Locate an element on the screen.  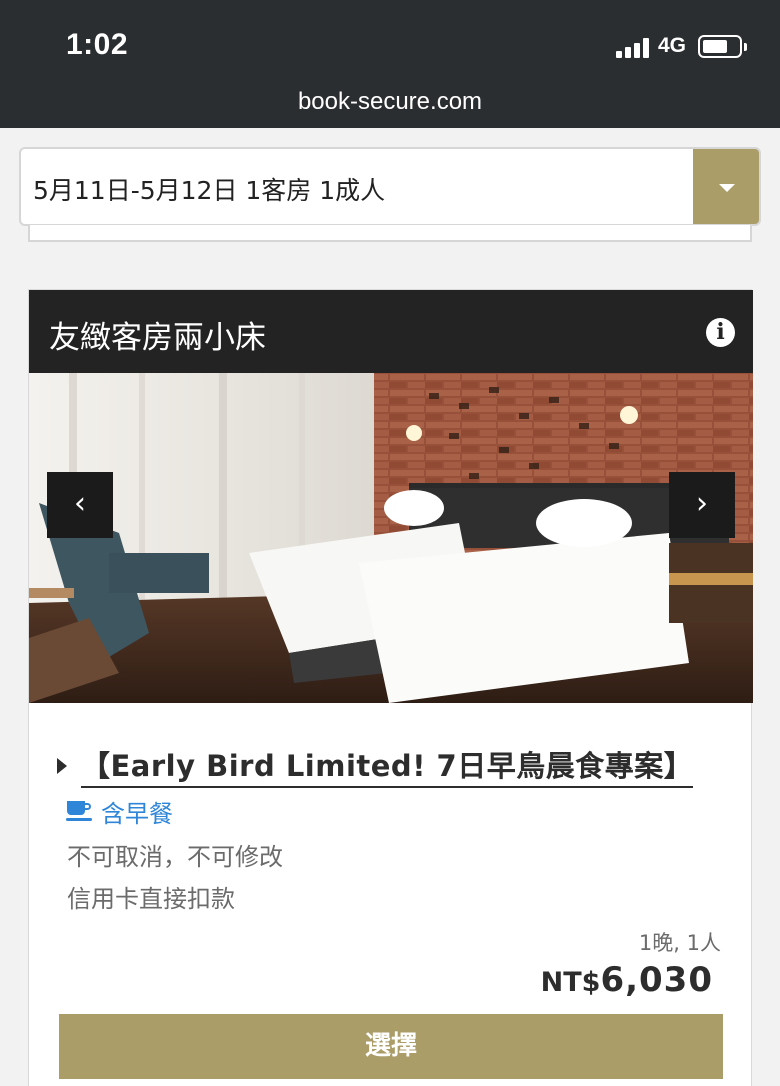
dropdown-toggle-button is located at coordinates (726, 186).